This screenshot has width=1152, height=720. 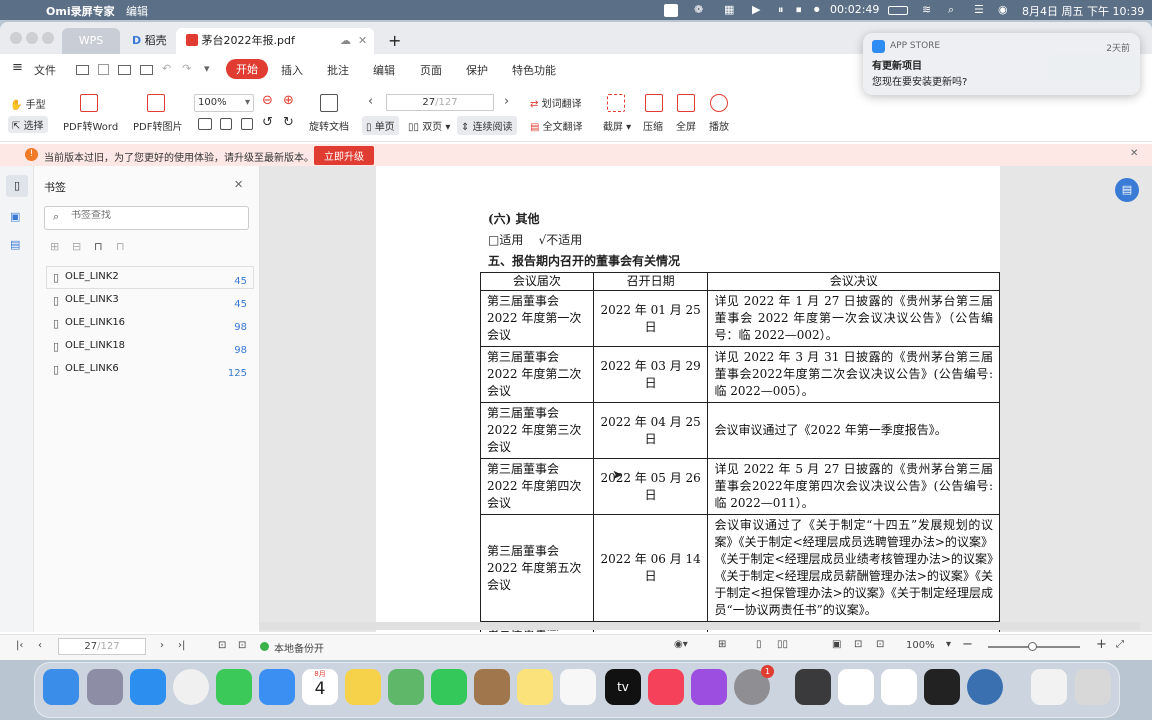 What do you see at coordinates (700, 626) in the screenshot?
I see `horizontal-scrollbar` at bounding box center [700, 626].